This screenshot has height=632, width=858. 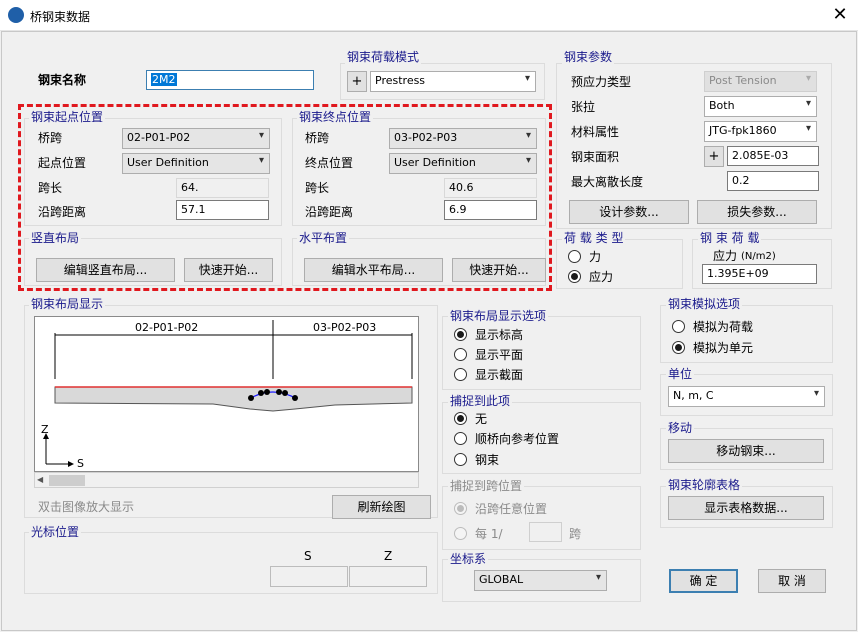 I want to click on load-type-force-radio, so click(x=574, y=256).